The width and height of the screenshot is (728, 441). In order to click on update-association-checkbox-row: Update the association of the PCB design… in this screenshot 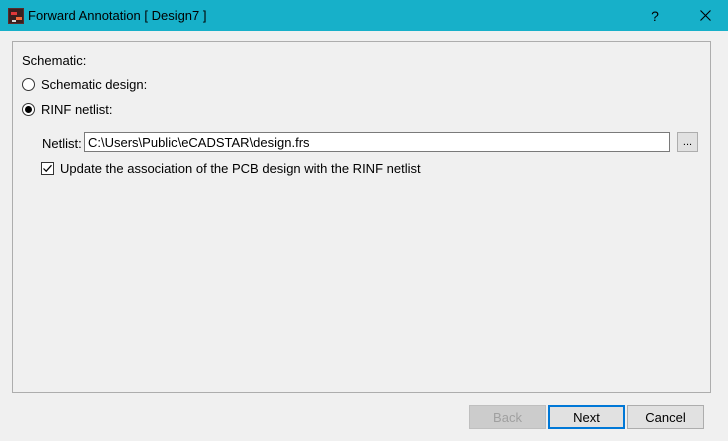, I will do `click(231, 168)`.